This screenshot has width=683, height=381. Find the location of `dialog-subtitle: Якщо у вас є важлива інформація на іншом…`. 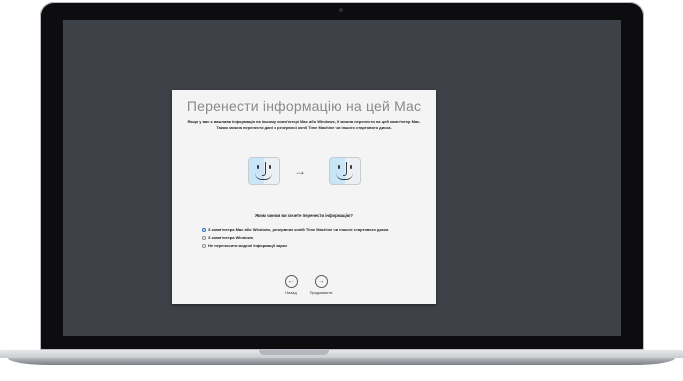

dialog-subtitle: Якщо у вас є важлива інформація на іншом… is located at coordinates (304, 124).